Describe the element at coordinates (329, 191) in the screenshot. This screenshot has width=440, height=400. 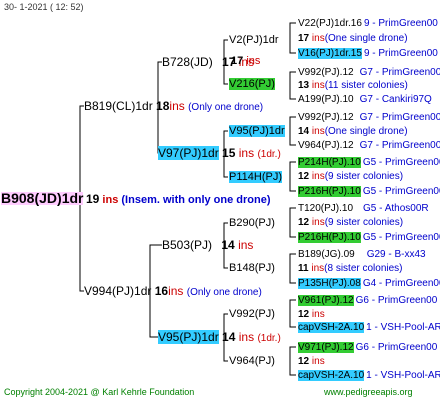
I see `gen4-name: P216H(PJ).10` at that location.